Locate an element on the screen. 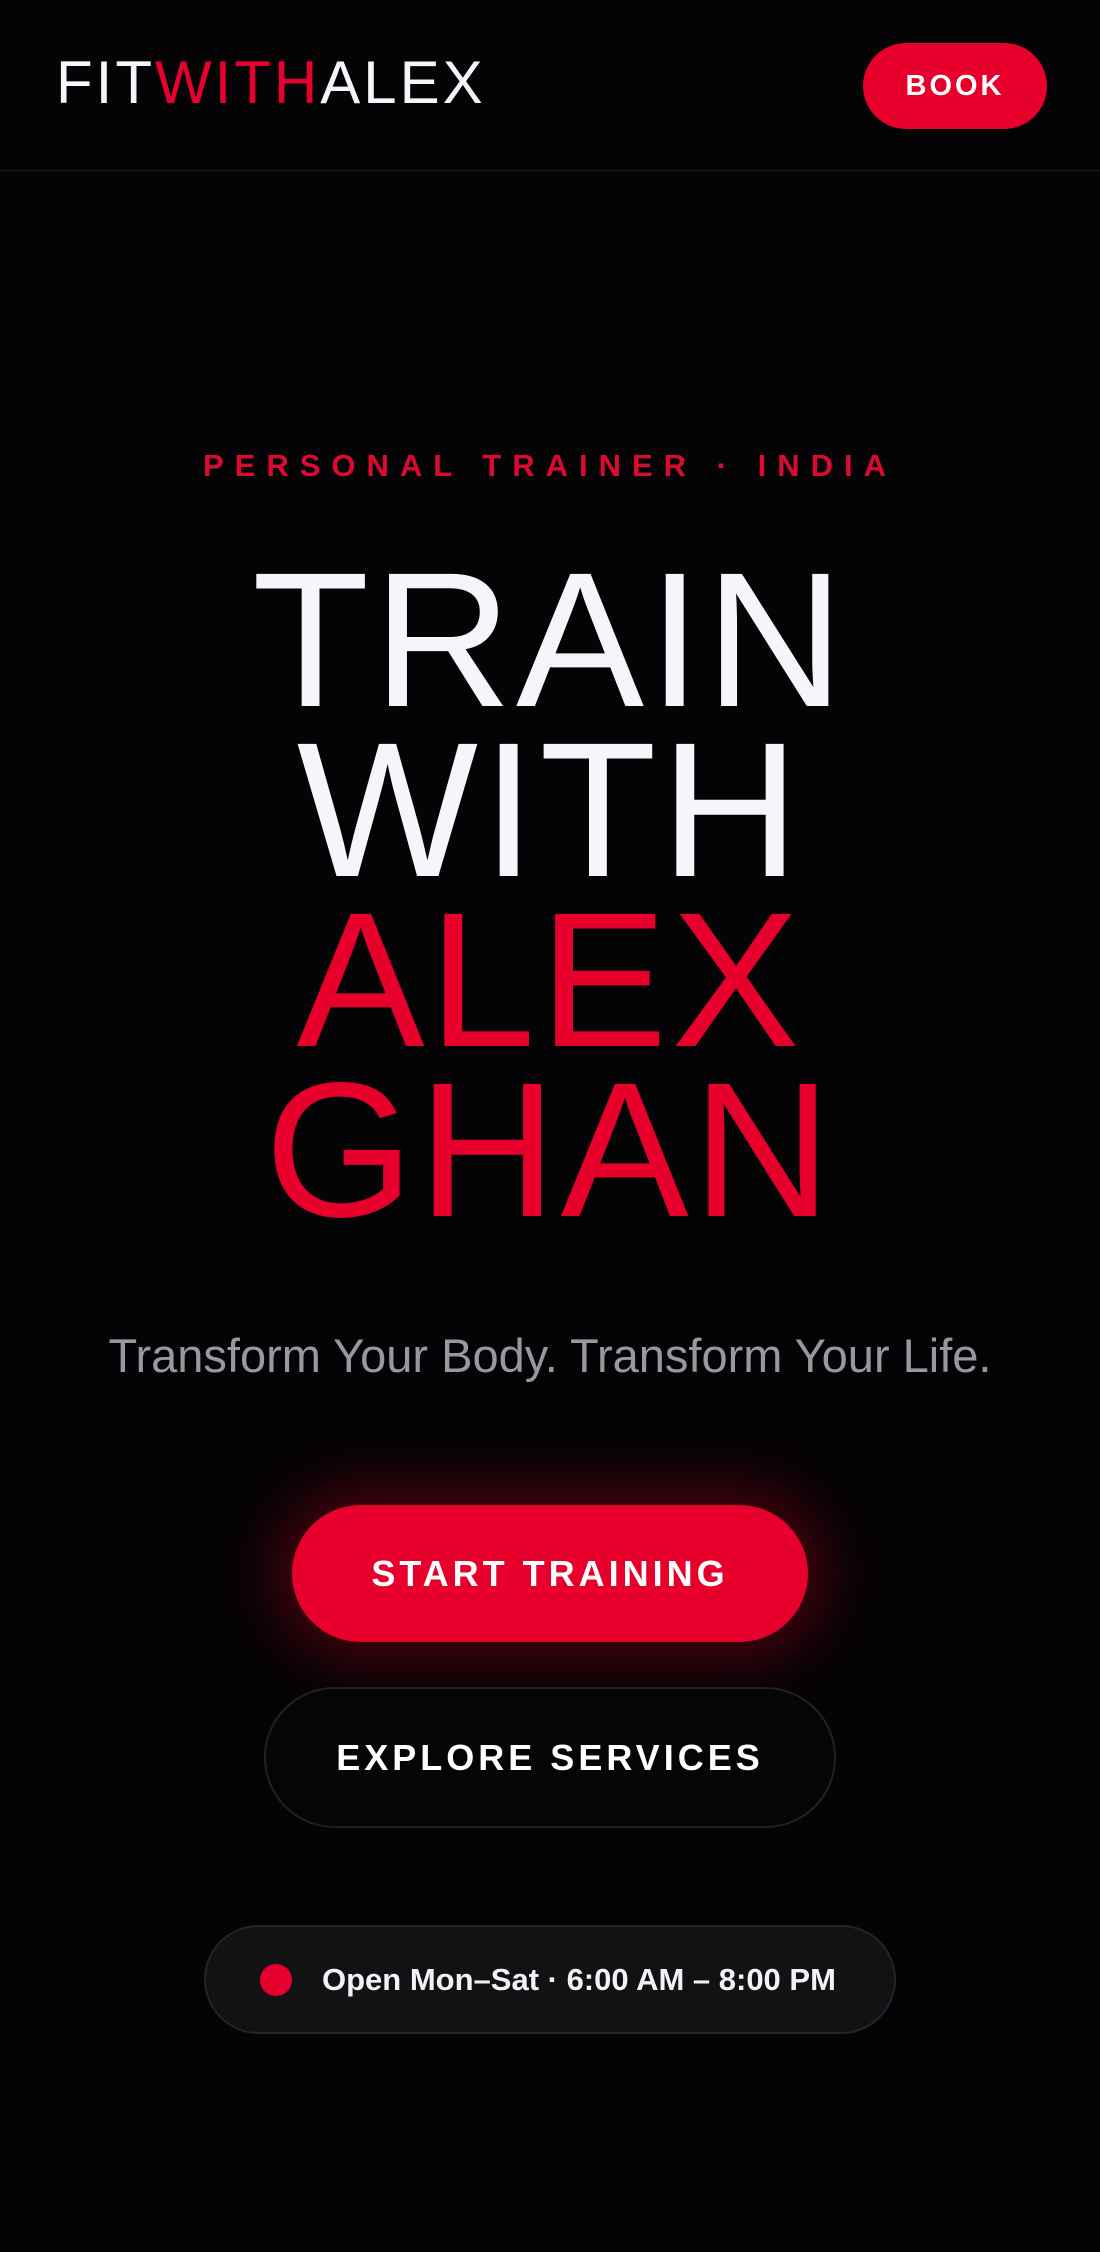 The width and height of the screenshot is (1100, 2252). hero-title-line-1: TRAIN is located at coordinates (550, 639).